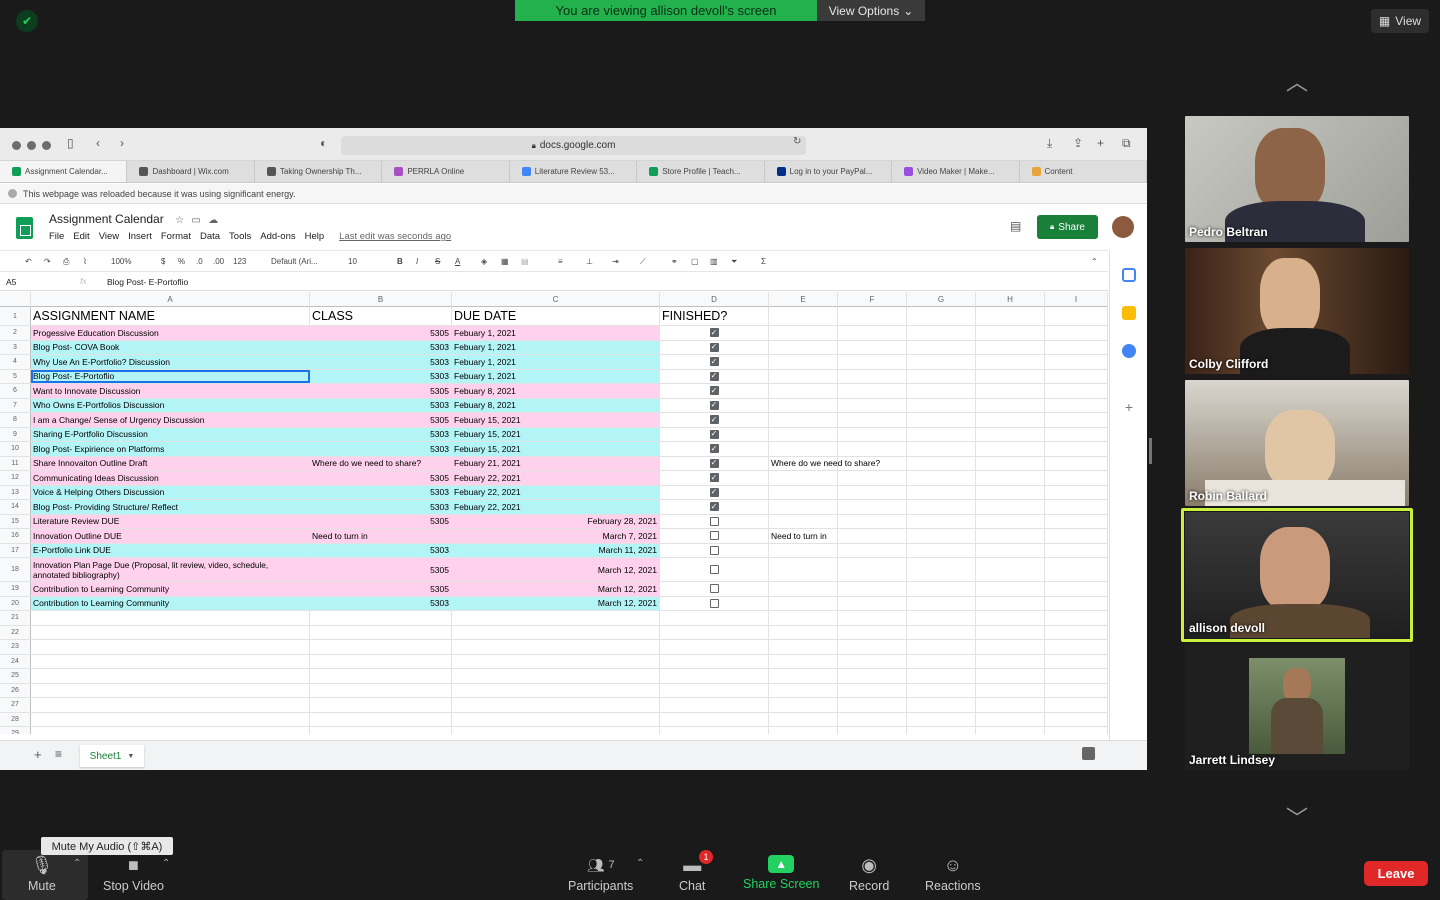  What do you see at coordinates (763, 261) in the screenshot?
I see `functions-icon: Σ` at bounding box center [763, 261].